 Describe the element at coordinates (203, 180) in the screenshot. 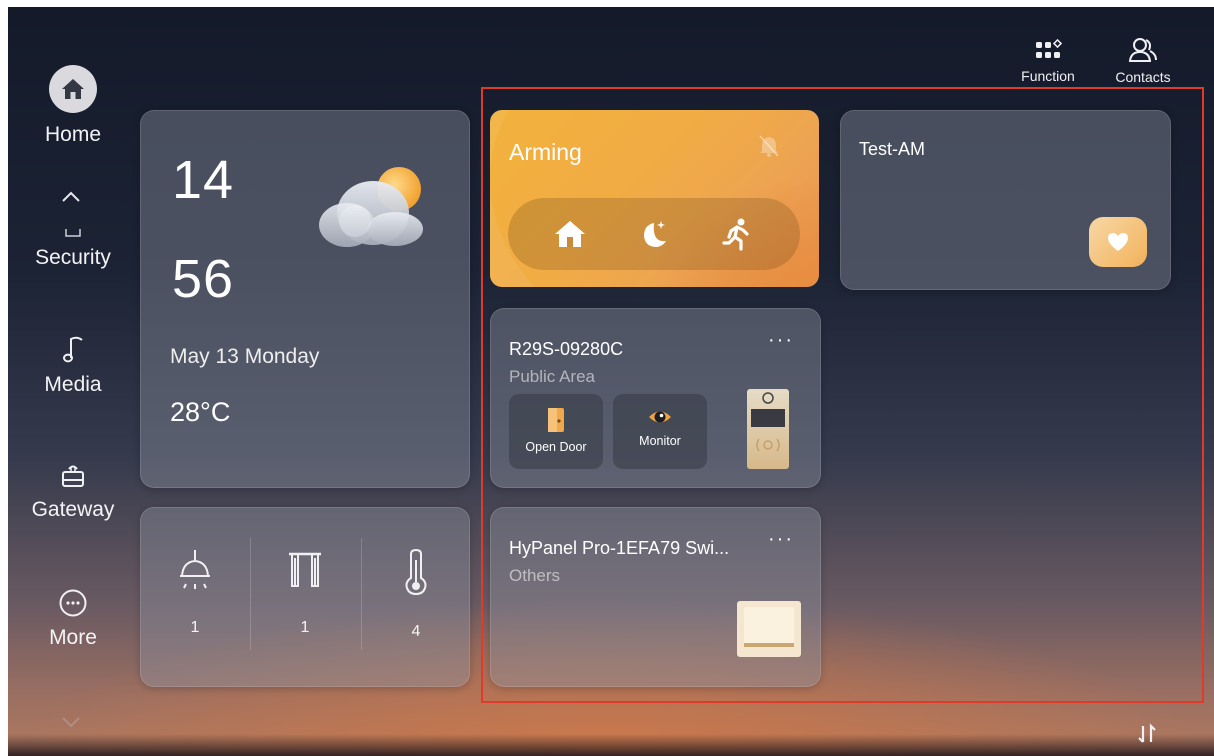

I see `clock-hour: 14` at that location.